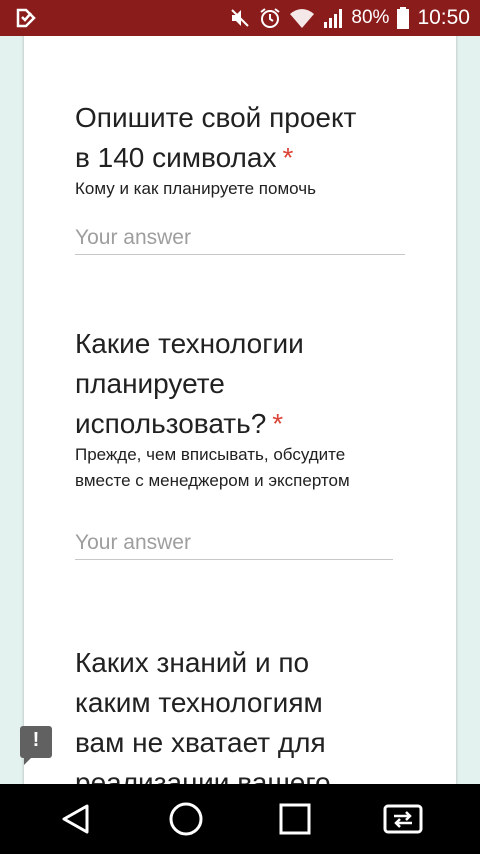 This screenshot has height=854, width=480. I want to click on signal-icon, so click(333, 18).